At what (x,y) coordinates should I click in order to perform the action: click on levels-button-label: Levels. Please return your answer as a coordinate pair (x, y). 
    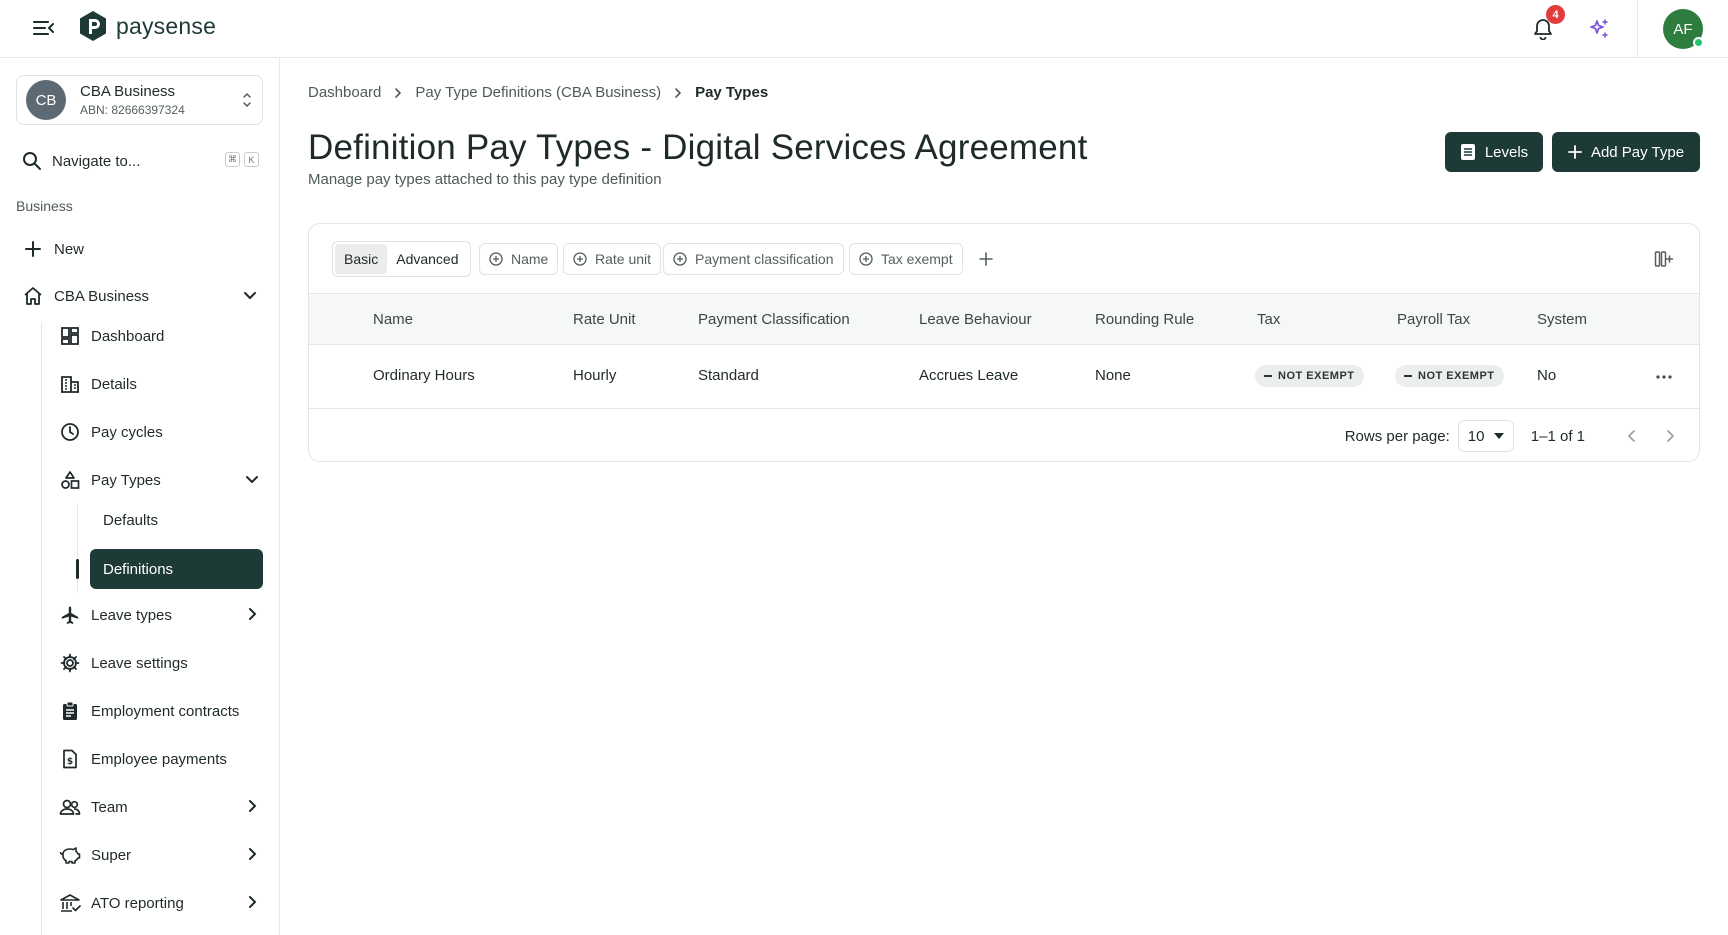
    Looking at the image, I should click on (1506, 152).